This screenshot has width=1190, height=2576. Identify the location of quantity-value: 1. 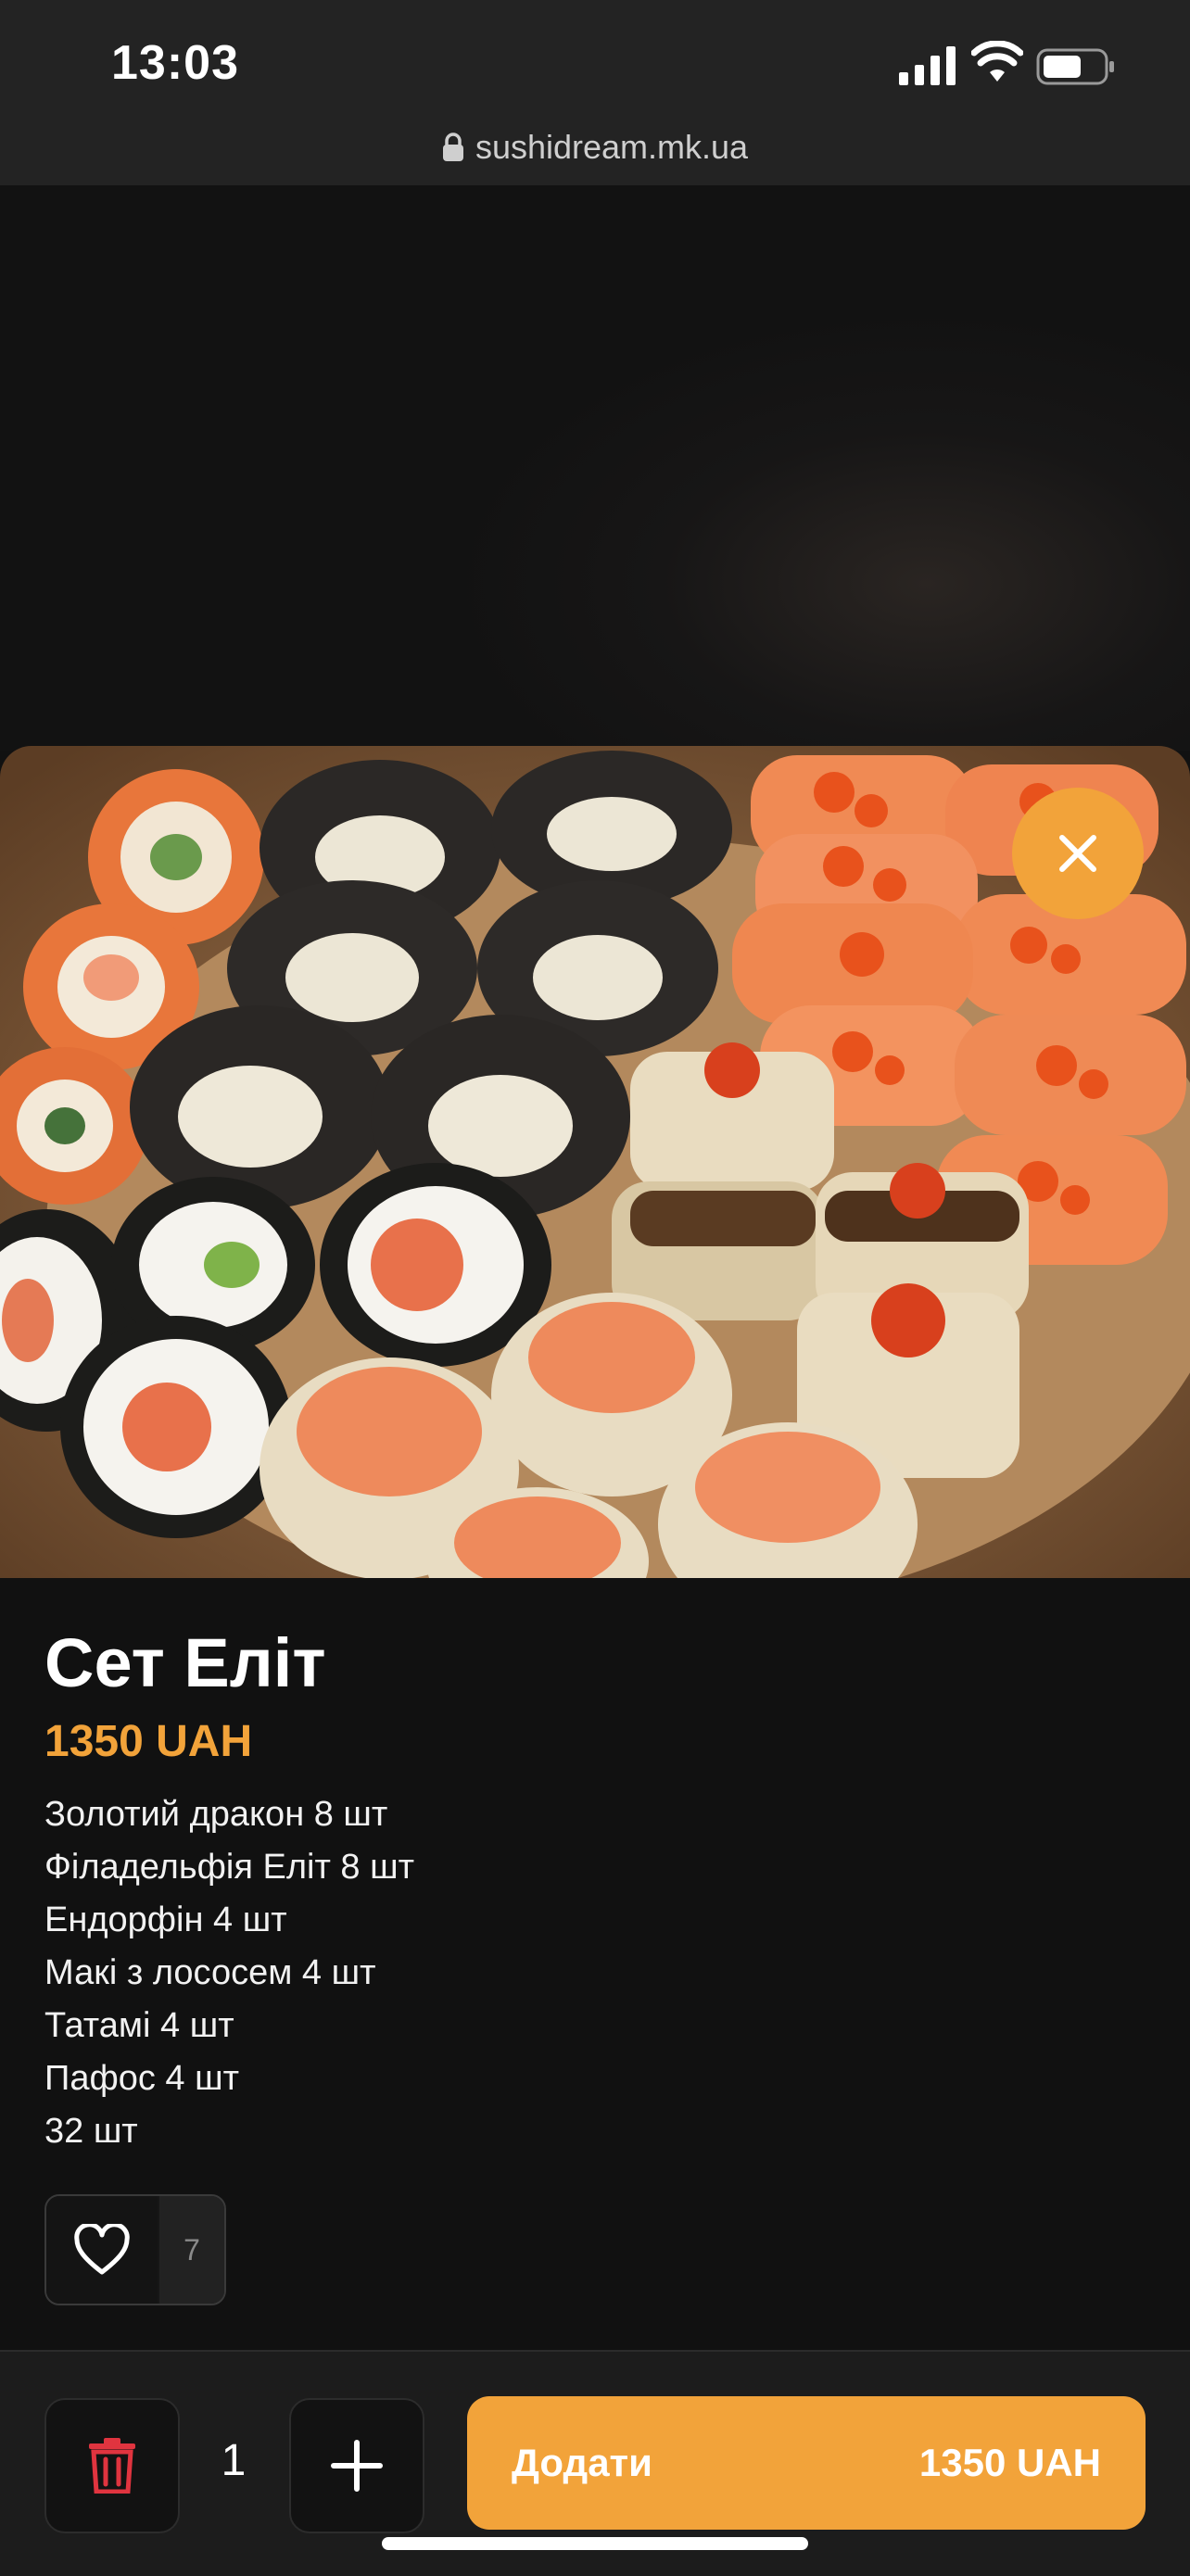
(234, 2460).